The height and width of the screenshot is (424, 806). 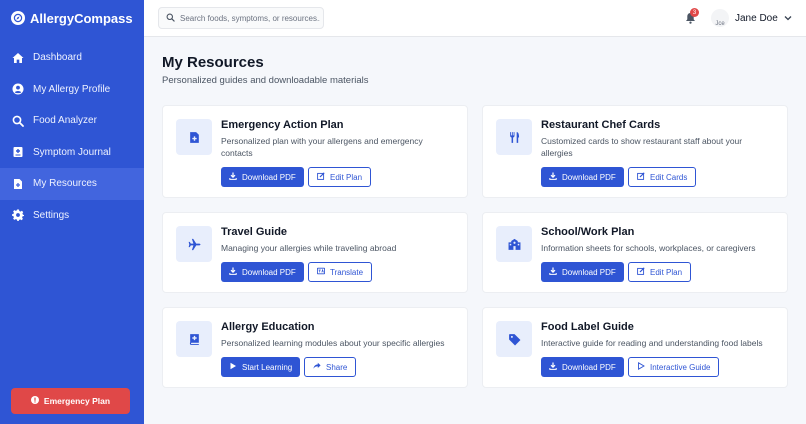 What do you see at coordinates (475, 18) in the screenshot?
I see `top-bar: 3 Jce Jane Doe` at bounding box center [475, 18].